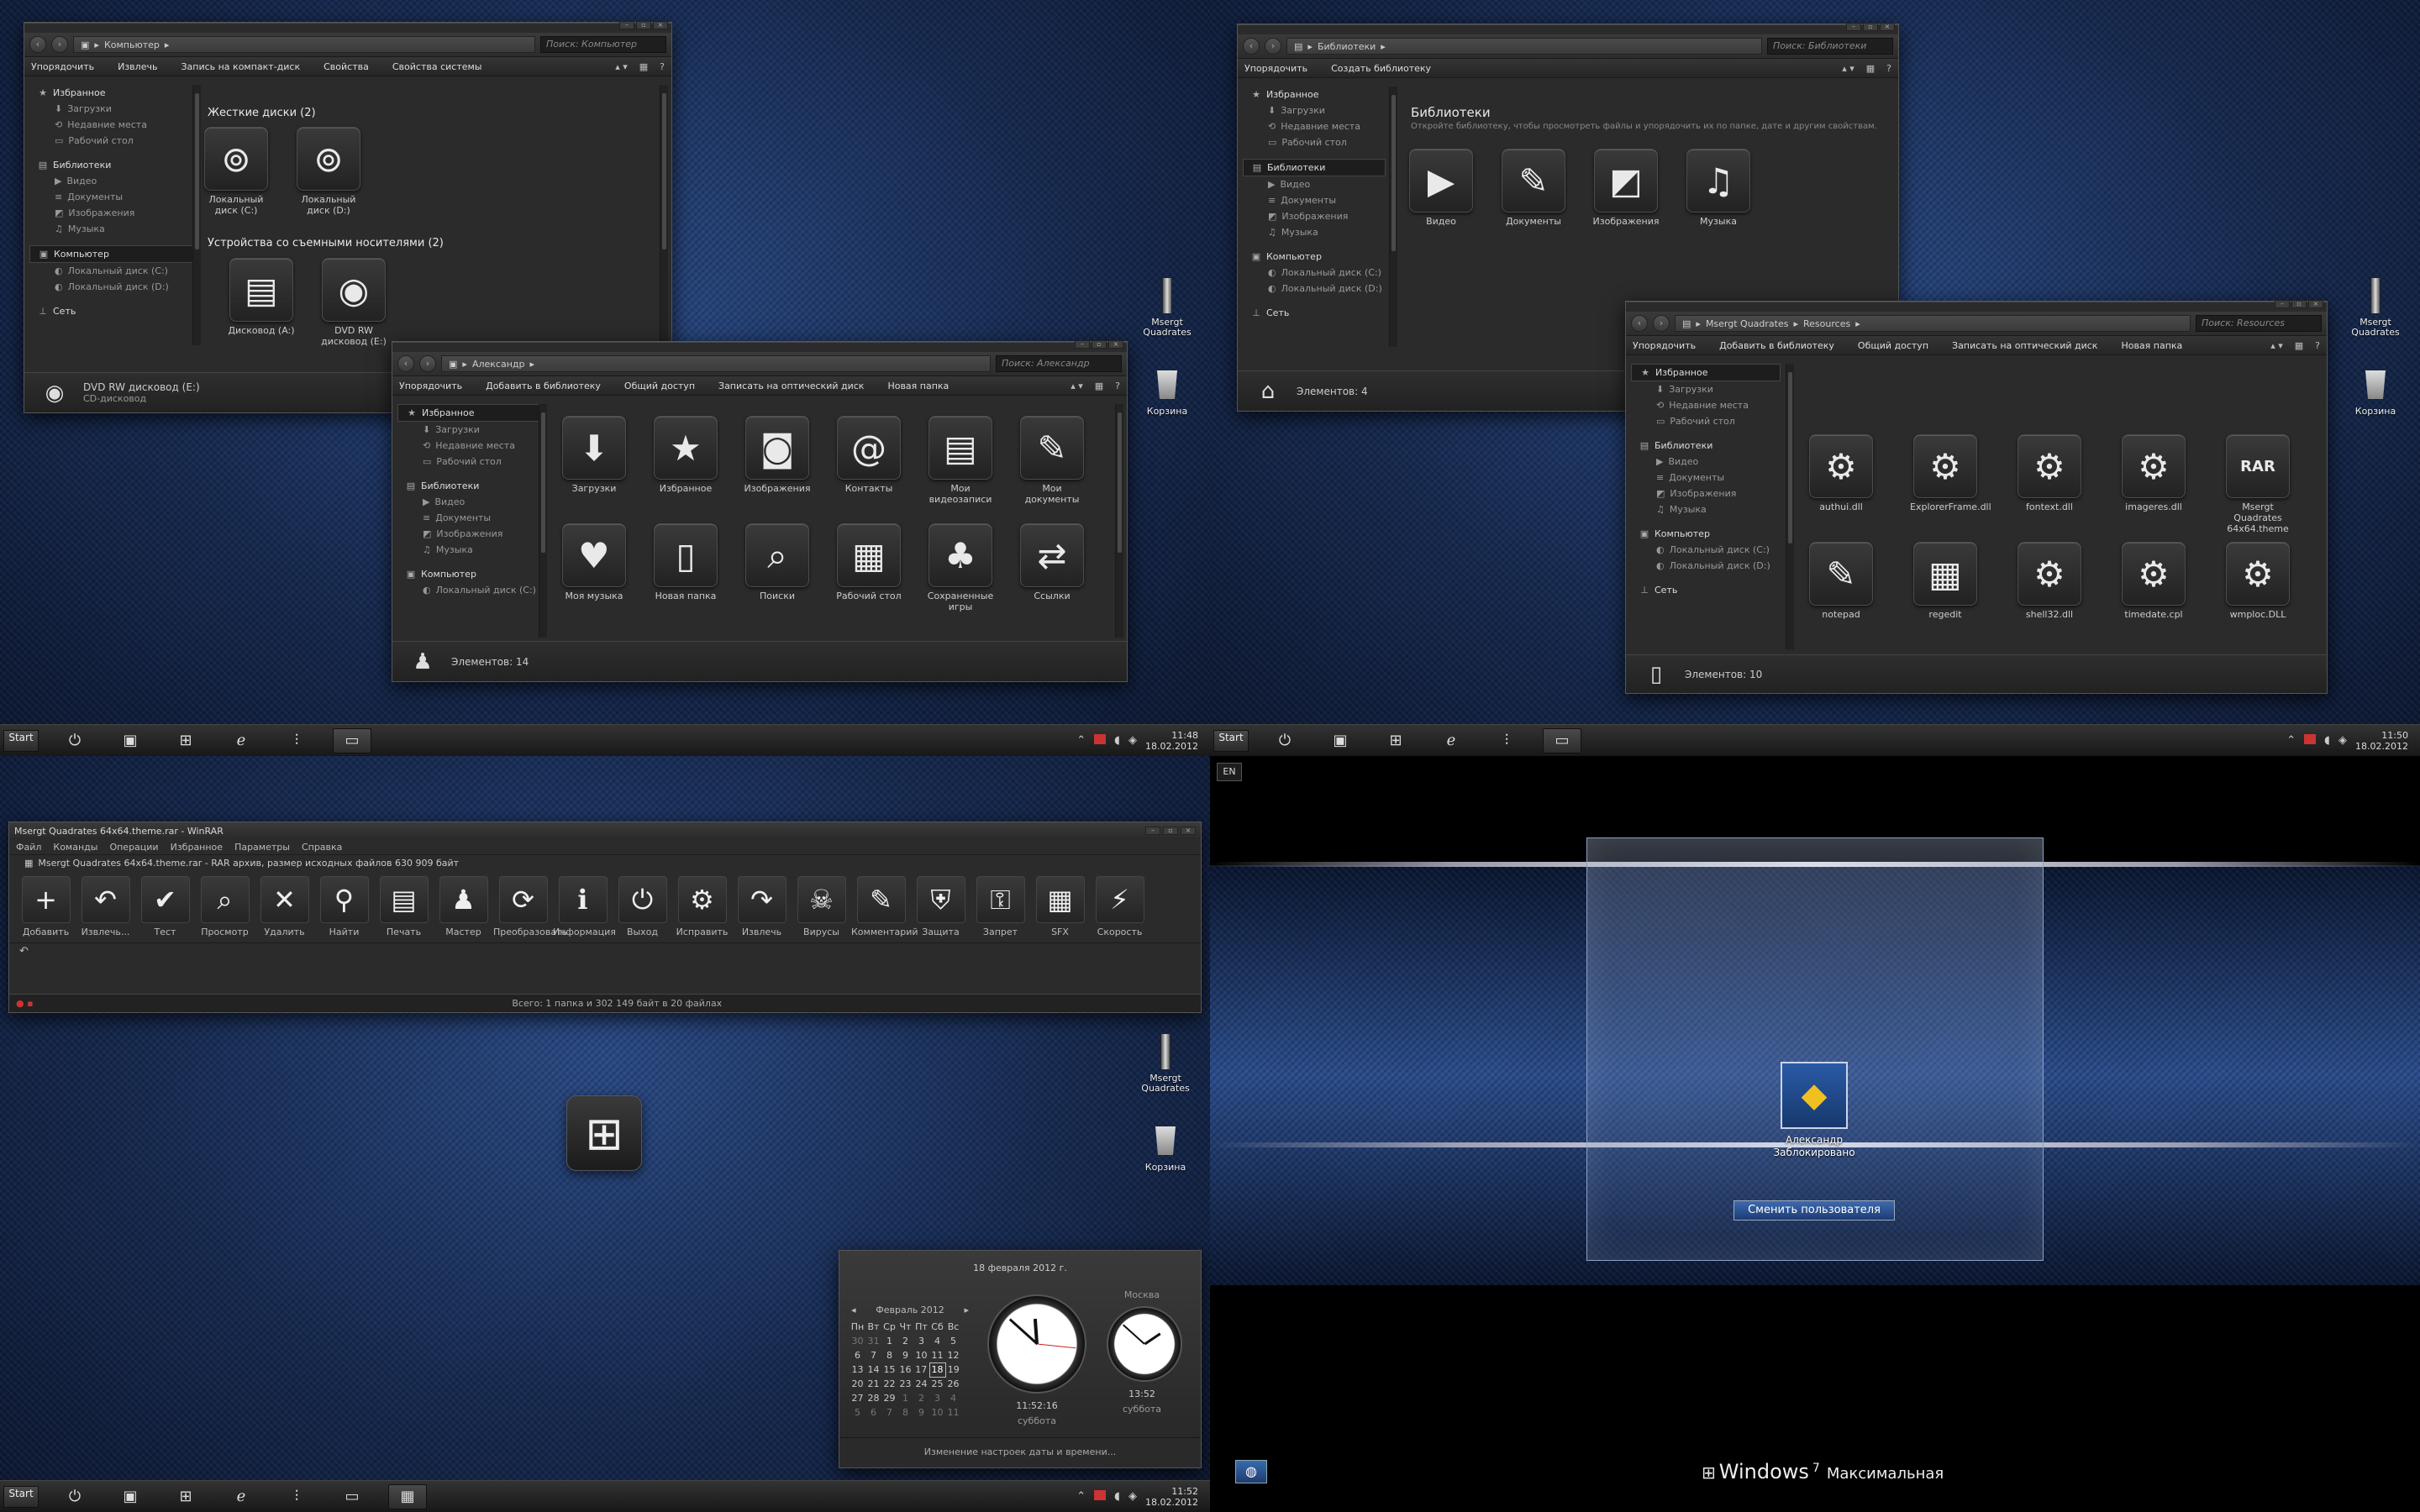  I want to click on minimize-button: –, so click(1854, 27).